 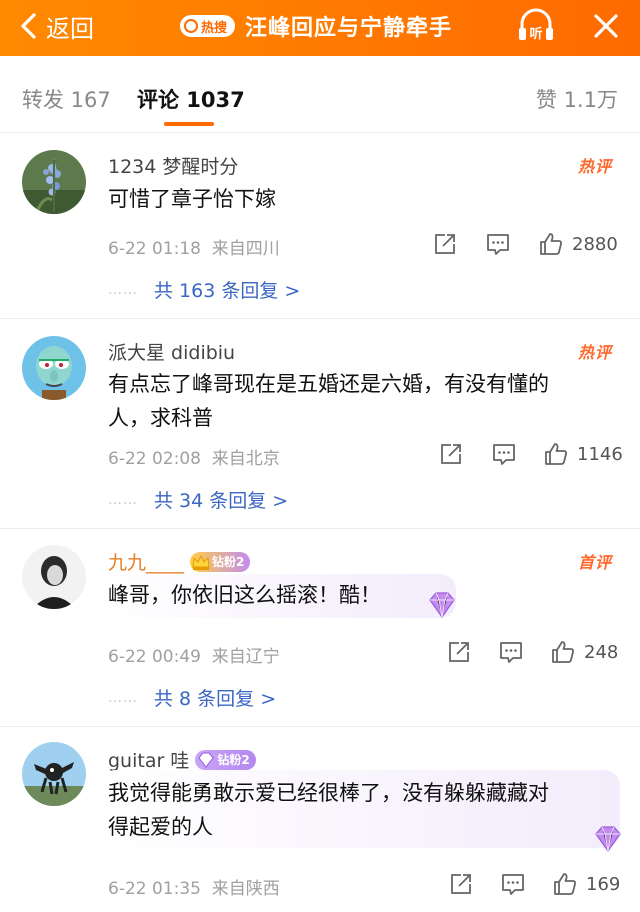 I want to click on hot-search-tag: 热搜, so click(x=208, y=26).